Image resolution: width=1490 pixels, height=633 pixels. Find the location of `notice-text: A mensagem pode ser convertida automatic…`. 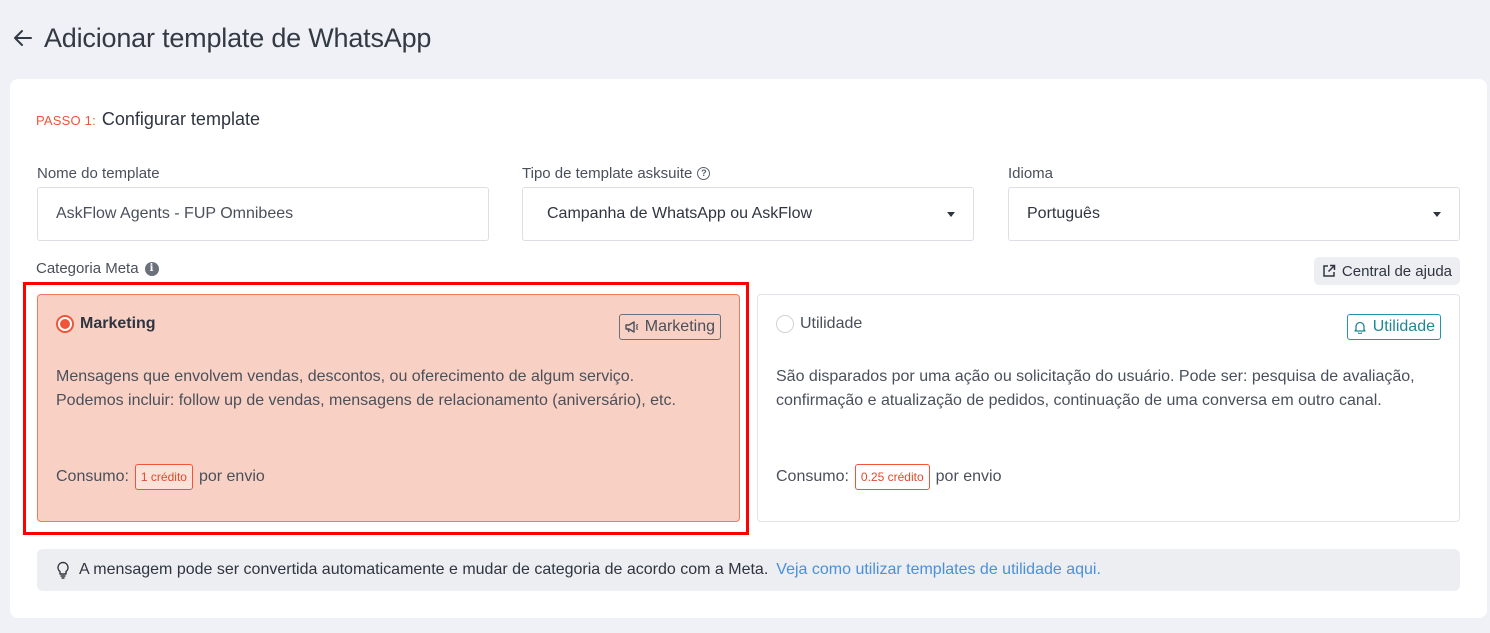

notice-text: A mensagem pode ser convertida automatic… is located at coordinates (424, 569).